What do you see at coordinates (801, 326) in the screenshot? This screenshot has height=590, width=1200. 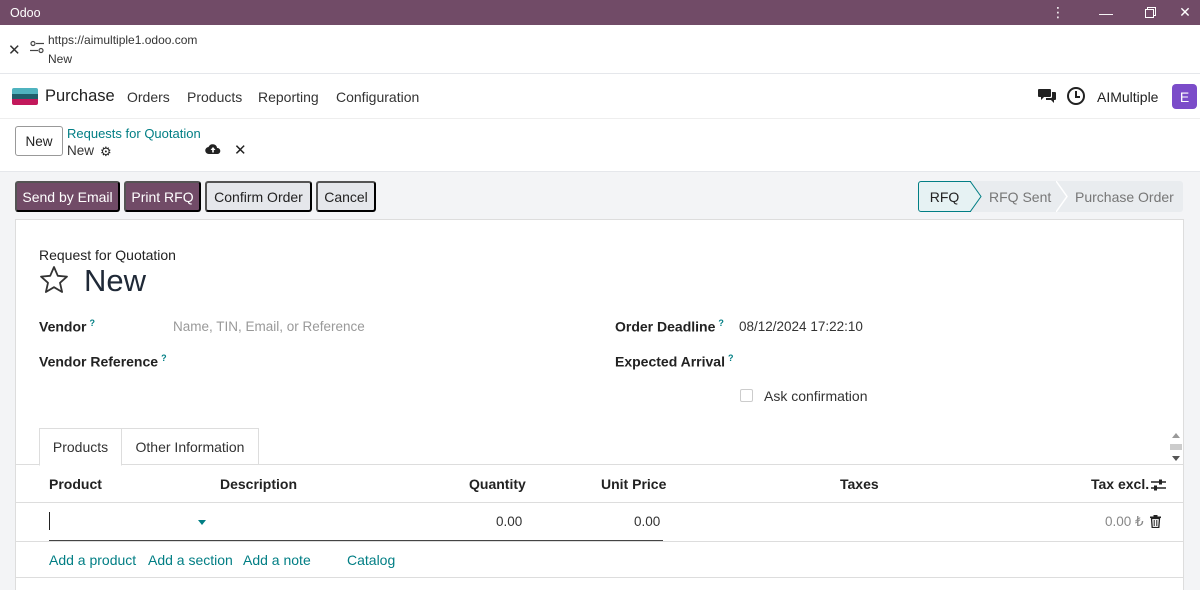 I see `order-deadline-field: 08/12/2024 17:22:10` at bounding box center [801, 326].